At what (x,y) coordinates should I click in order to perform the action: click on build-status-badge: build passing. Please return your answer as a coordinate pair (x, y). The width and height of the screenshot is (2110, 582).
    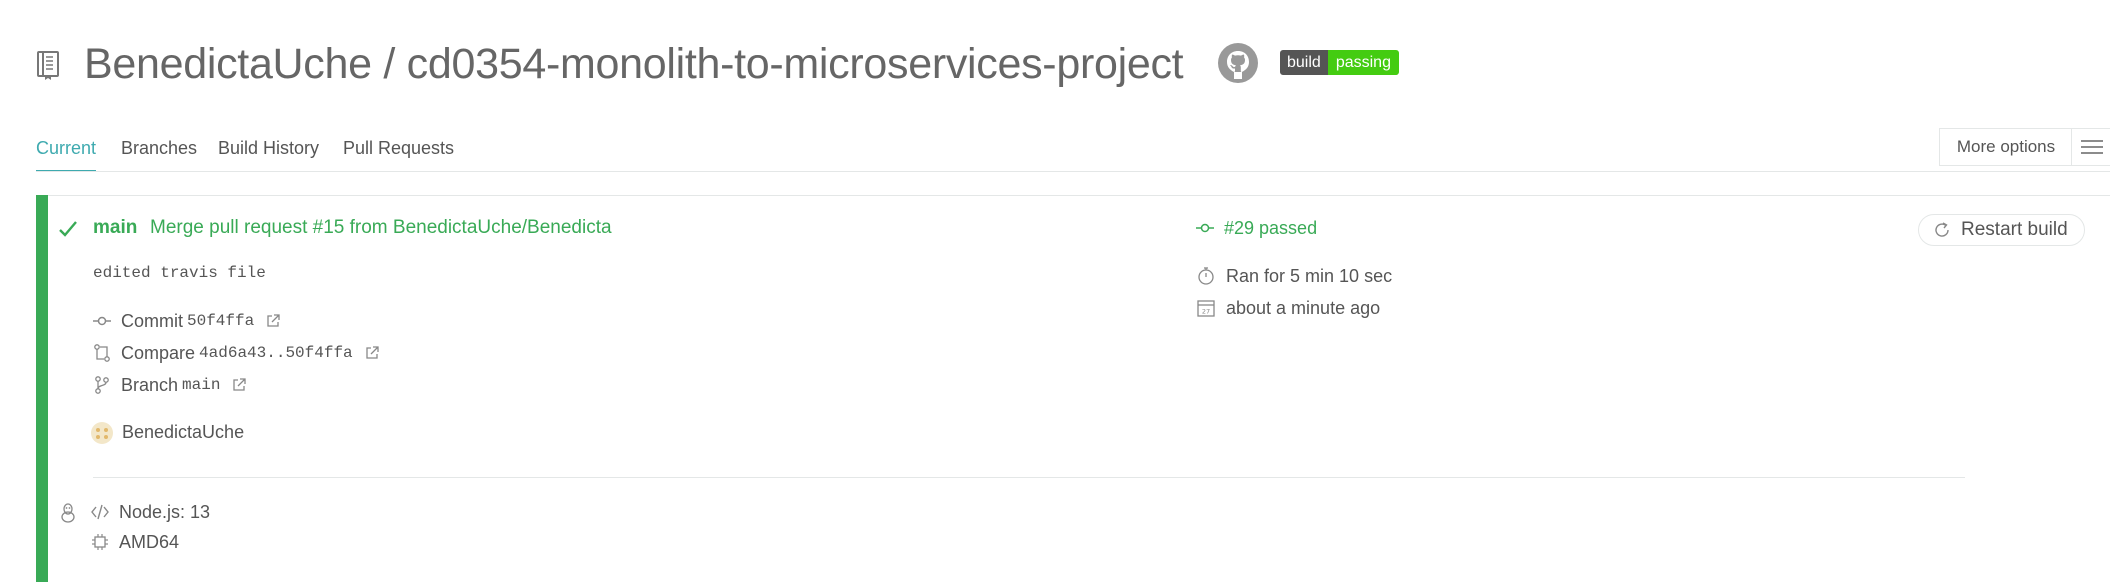
    Looking at the image, I should click on (1339, 62).